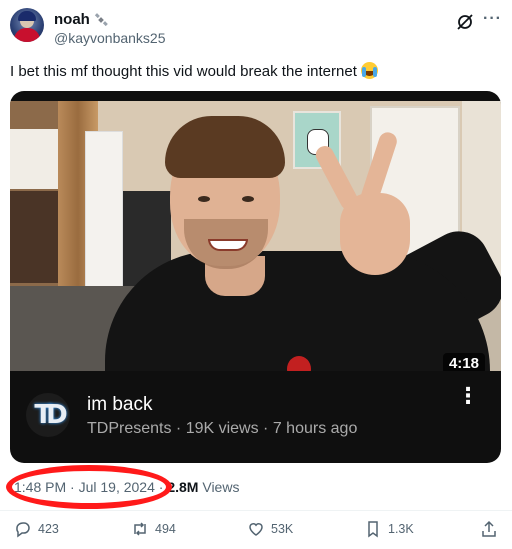 The width and height of the screenshot is (512, 549). Describe the element at coordinates (401, 529) in the screenshot. I see `bookmark-count: 1.3K` at that location.